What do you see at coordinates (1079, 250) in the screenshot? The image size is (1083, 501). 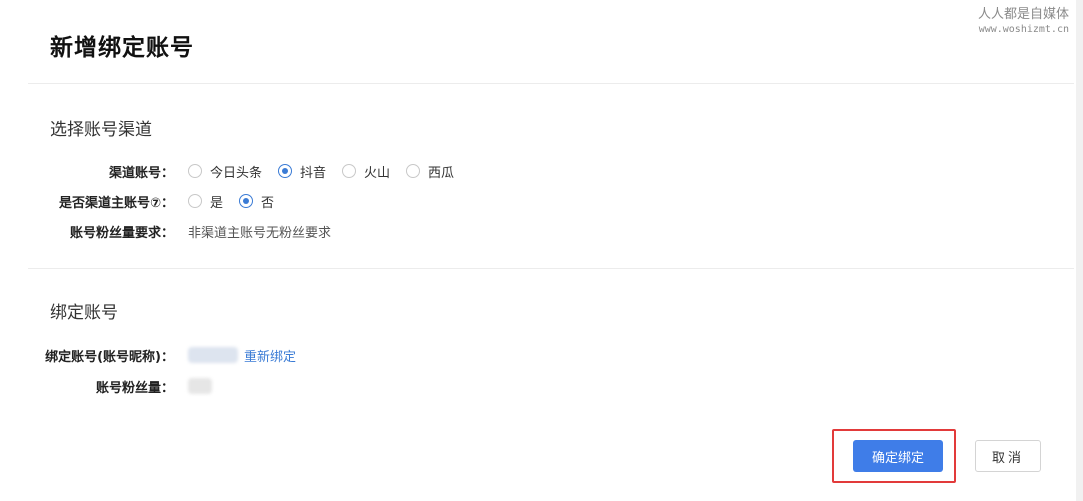 I see `scrollbar` at bounding box center [1079, 250].